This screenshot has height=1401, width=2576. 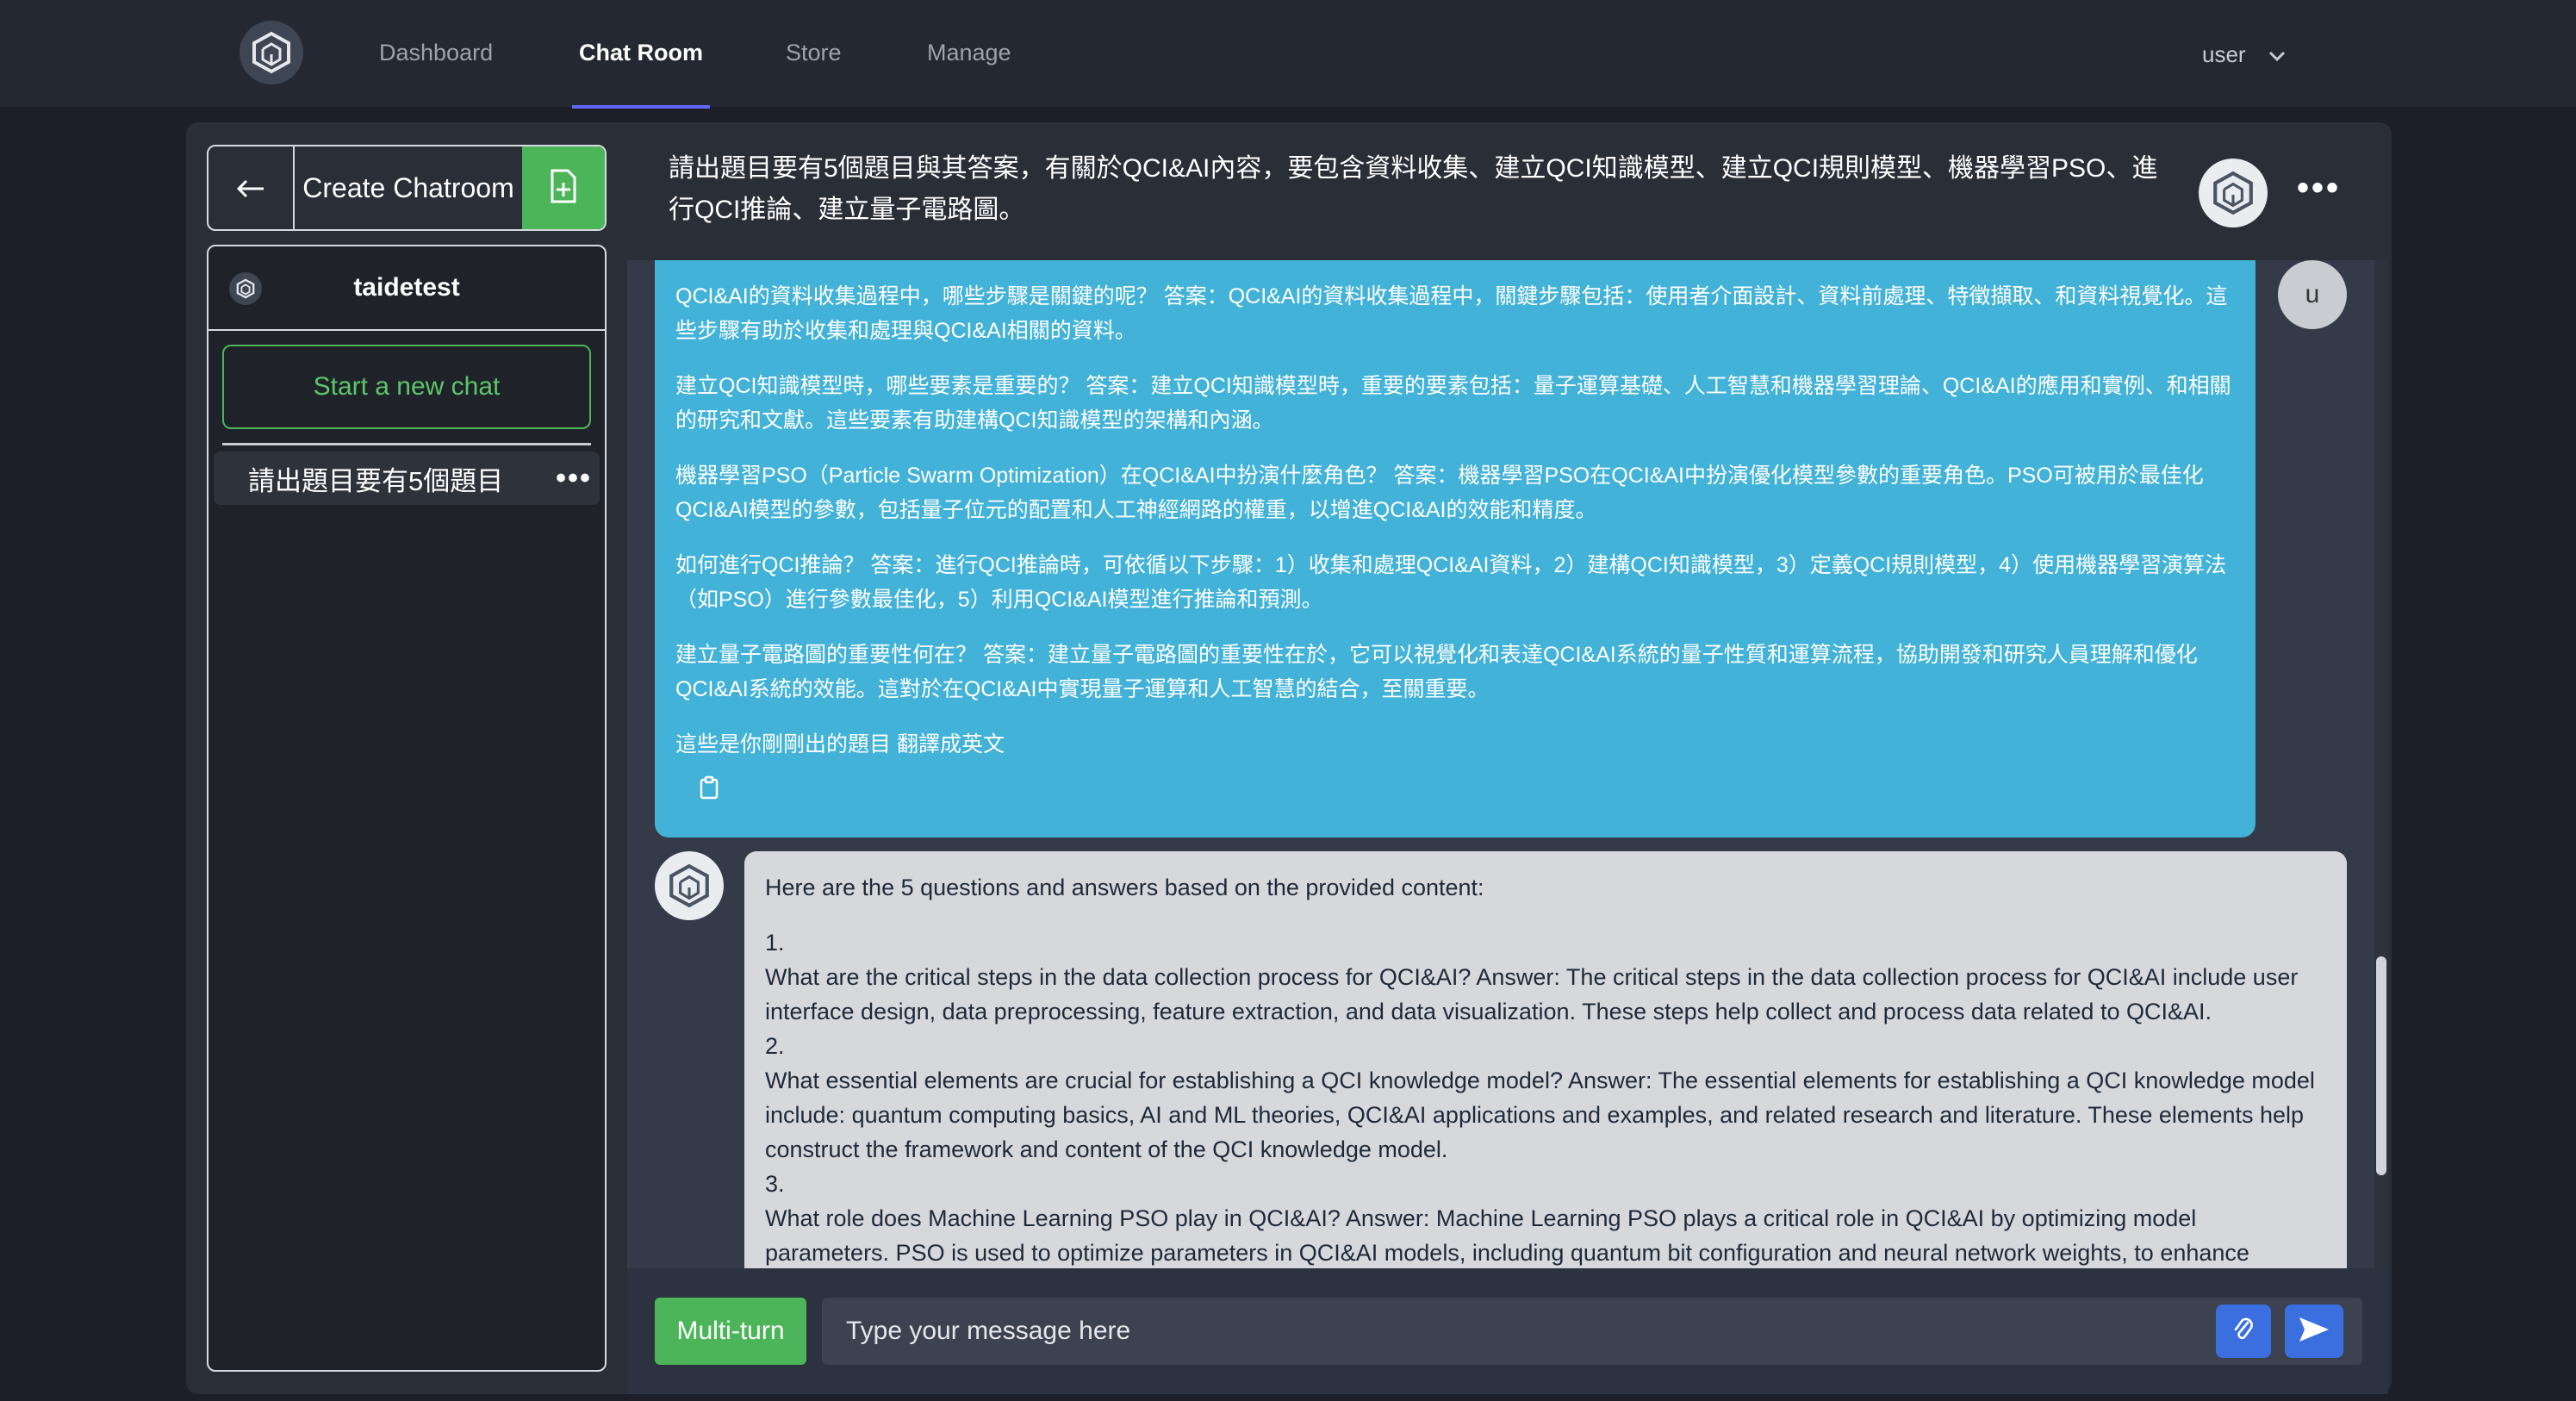 What do you see at coordinates (840, 744) in the screenshot?
I see `user-message-paragraph: 這些是你剛剛出的題目 翻譯成英文` at bounding box center [840, 744].